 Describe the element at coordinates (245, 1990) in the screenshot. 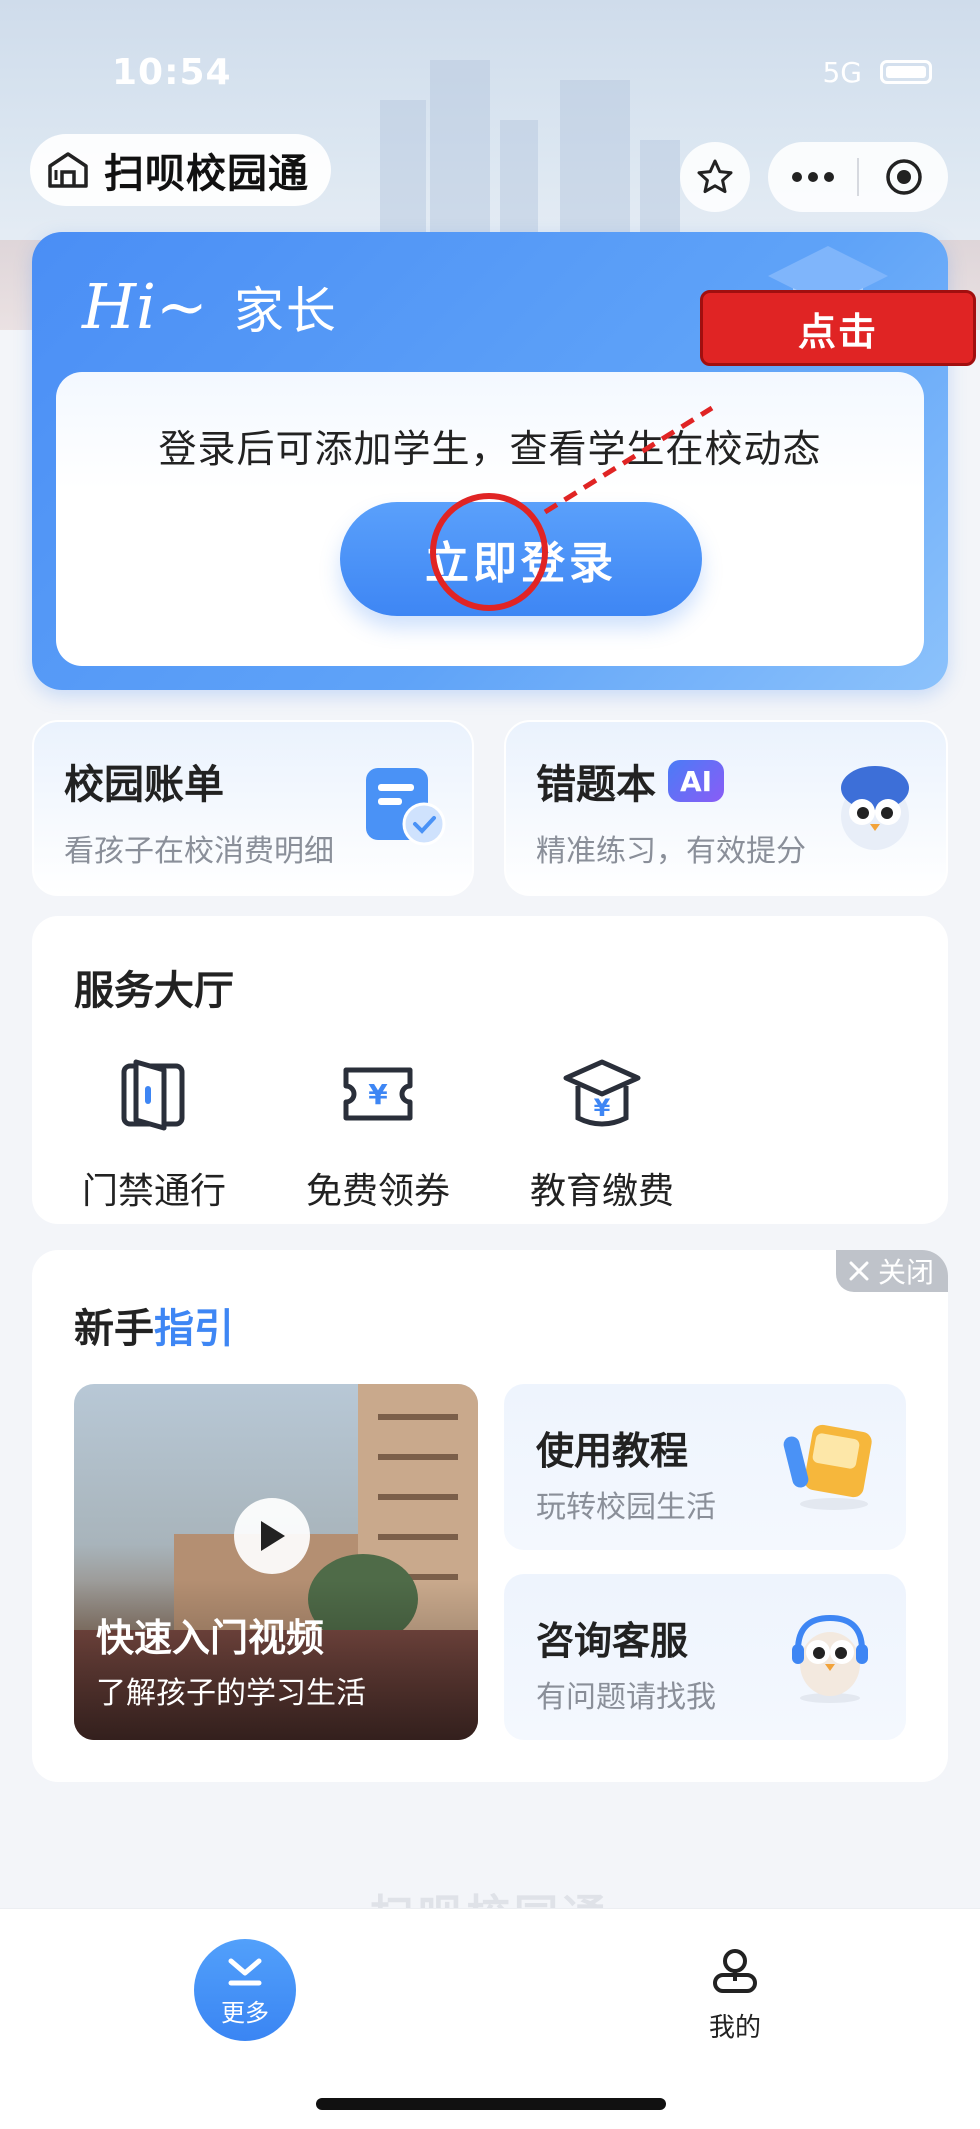

I see `tab-more: 更多` at that location.